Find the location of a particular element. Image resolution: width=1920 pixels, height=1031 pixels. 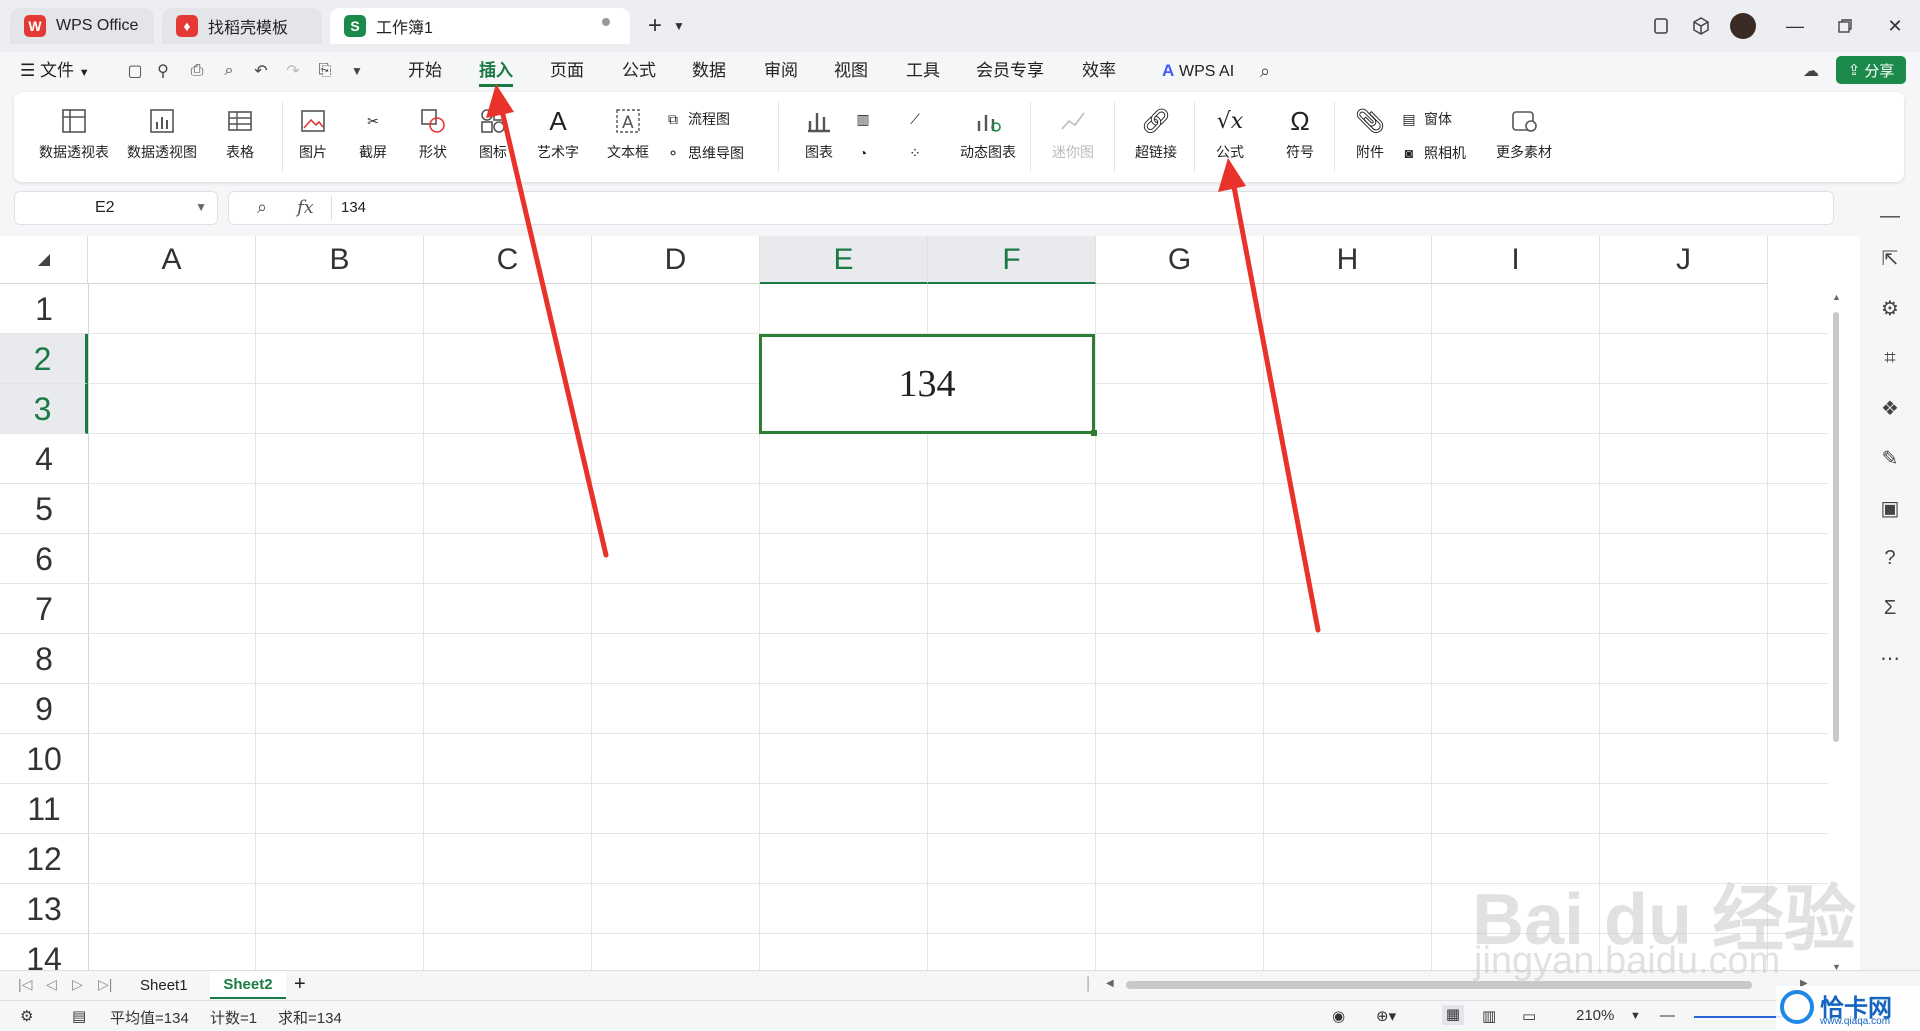

page-break-icon: ▭ is located at coordinates (1529, 1016).